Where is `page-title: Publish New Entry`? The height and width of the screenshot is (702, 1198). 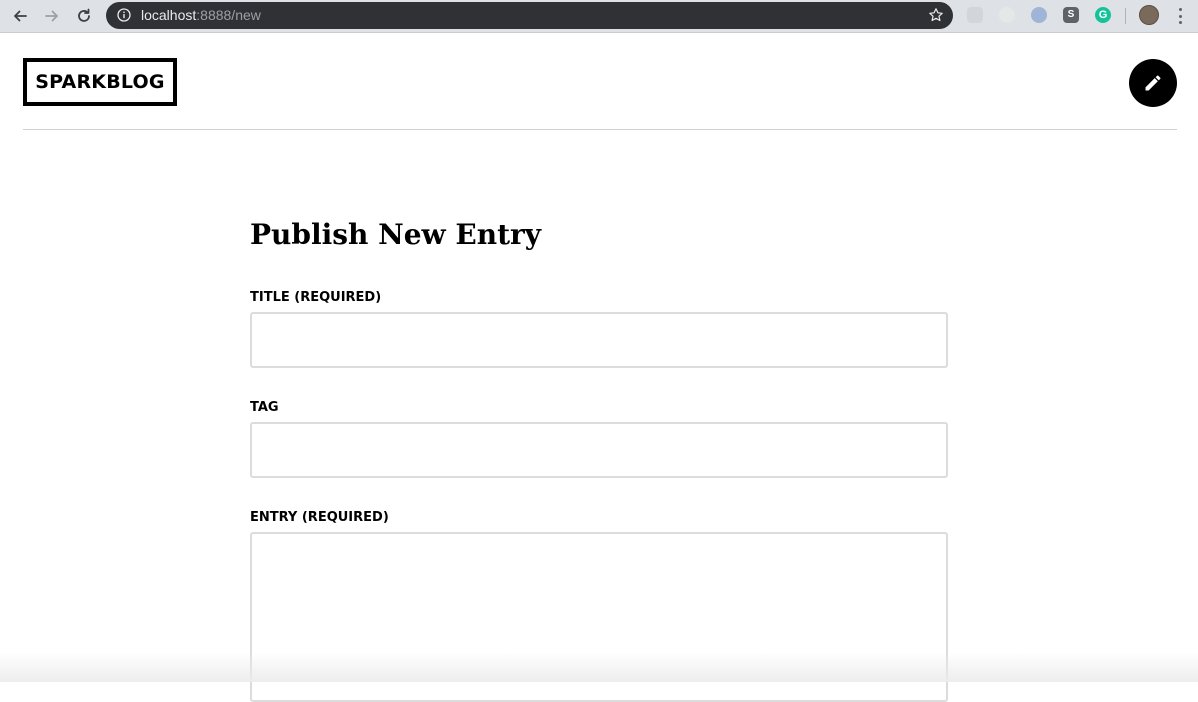 page-title: Publish New Entry is located at coordinates (396, 234).